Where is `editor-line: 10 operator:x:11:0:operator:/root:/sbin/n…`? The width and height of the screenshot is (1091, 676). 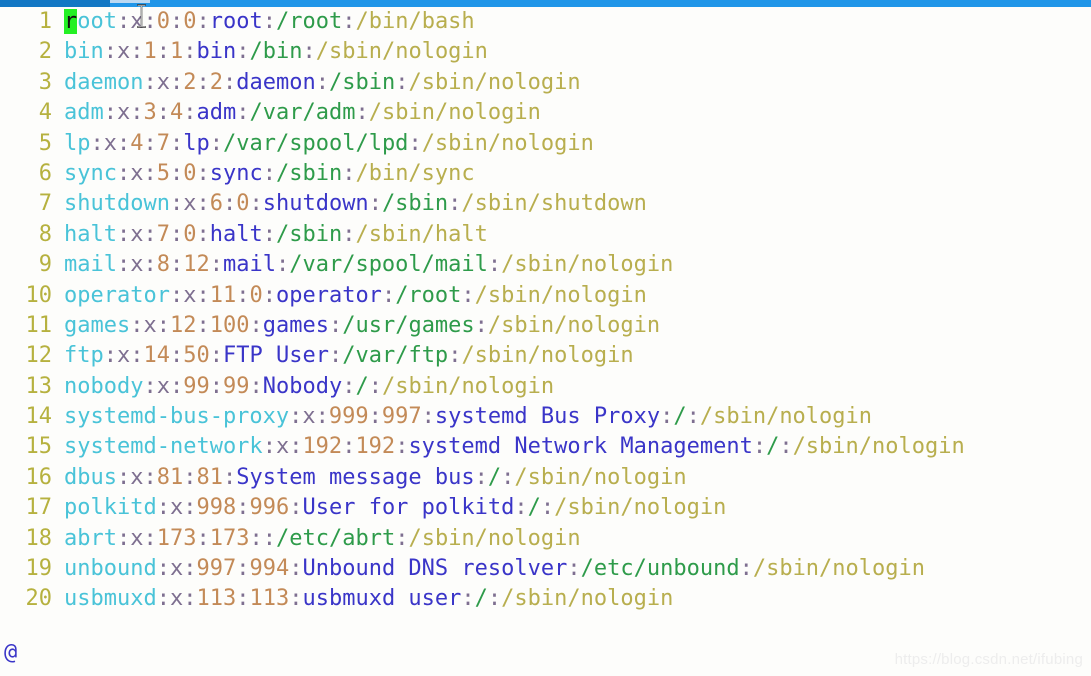 editor-line: 10 operator:x:11:0:operator:/root:/sbin/n… is located at coordinates (545, 296).